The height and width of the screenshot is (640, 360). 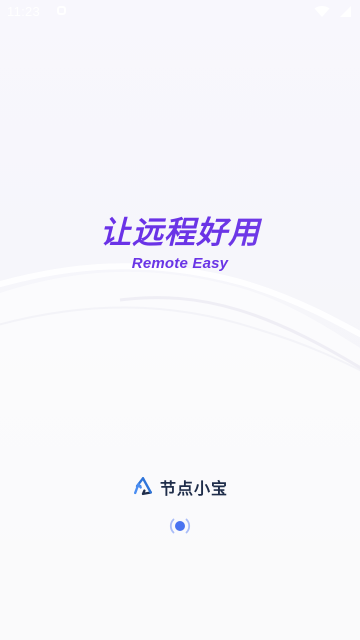 What do you see at coordinates (180, 233) in the screenshot?
I see `slogan-headline: 让远程好用` at bounding box center [180, 233].